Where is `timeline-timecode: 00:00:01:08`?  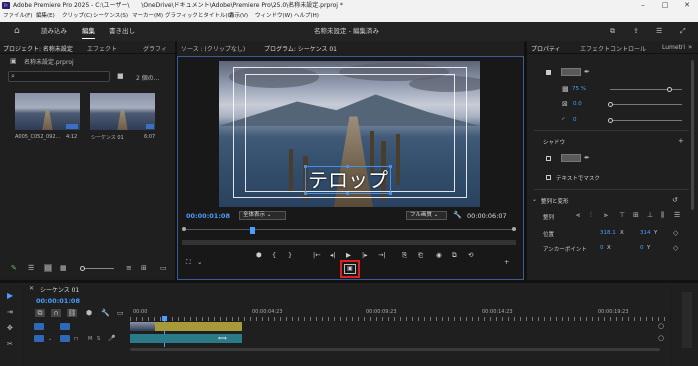
timeline-timecode: 00:00:01:08 is located at coordinates (58, 301).